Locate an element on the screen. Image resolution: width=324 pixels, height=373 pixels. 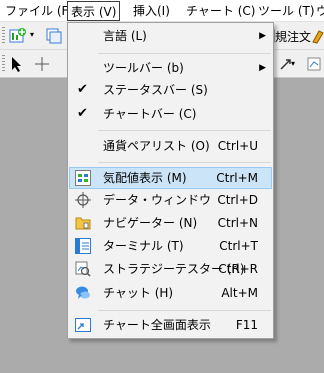
menu-file: ファイル (F) is located at coordinates (39, 11).